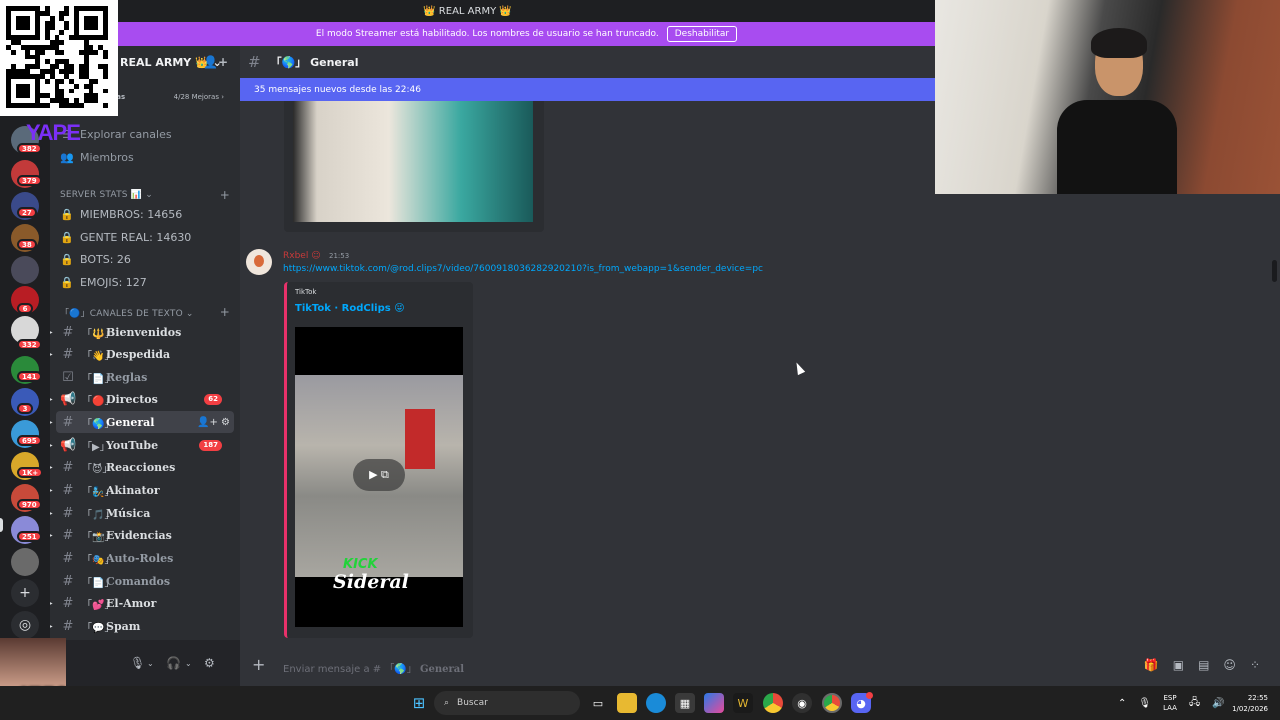 The image size is (1280, 720). I want to click on headphones-icon: 🎧, so click(173, 663).